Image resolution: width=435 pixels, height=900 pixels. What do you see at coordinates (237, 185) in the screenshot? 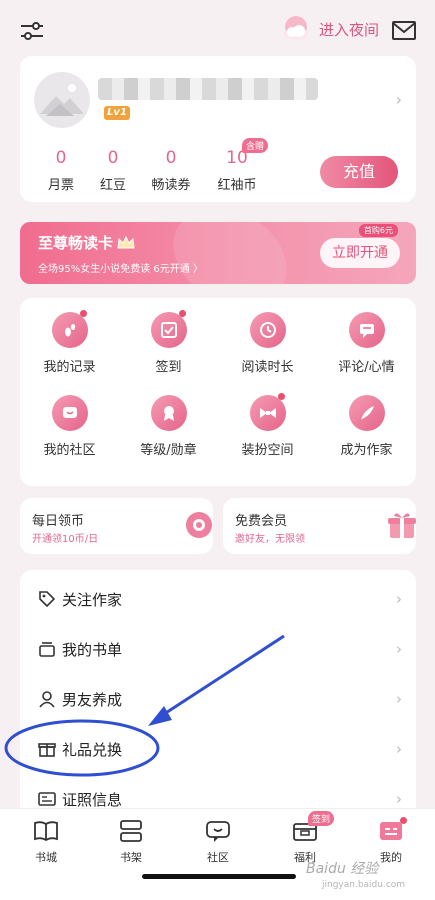
I see `stat-label: 红袖币` at bounding box center [237, 185].